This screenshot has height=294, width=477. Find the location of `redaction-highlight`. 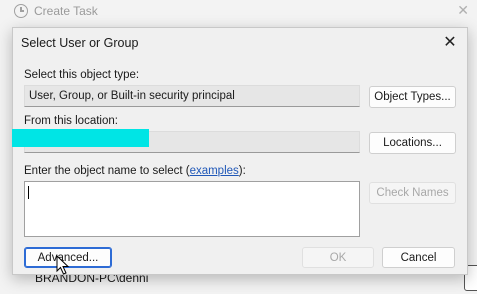

redaction-highlight is located at coordinates (80, 138).